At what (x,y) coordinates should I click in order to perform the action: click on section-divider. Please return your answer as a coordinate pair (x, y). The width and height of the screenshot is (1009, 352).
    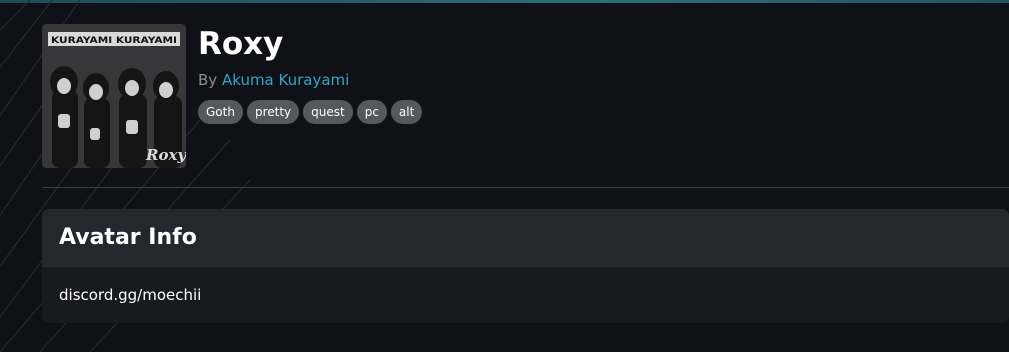
    Looking at the image, I should click on (525, 187).